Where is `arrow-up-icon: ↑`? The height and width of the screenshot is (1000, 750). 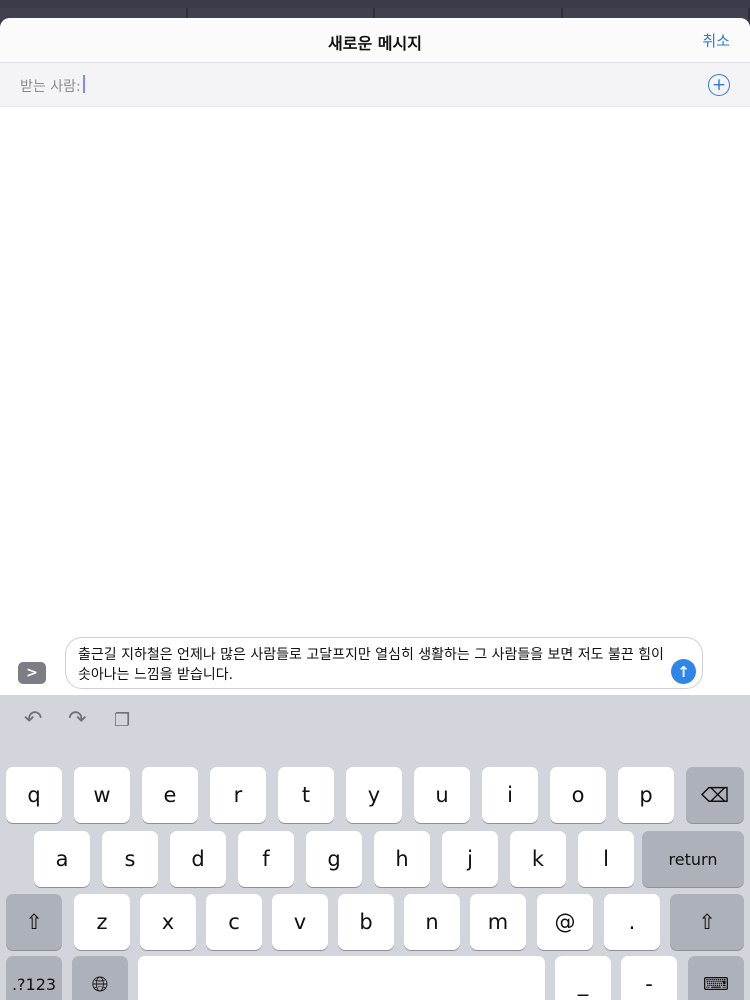
arrow-up-icon: ↑ is located at coordinates (683, 671).